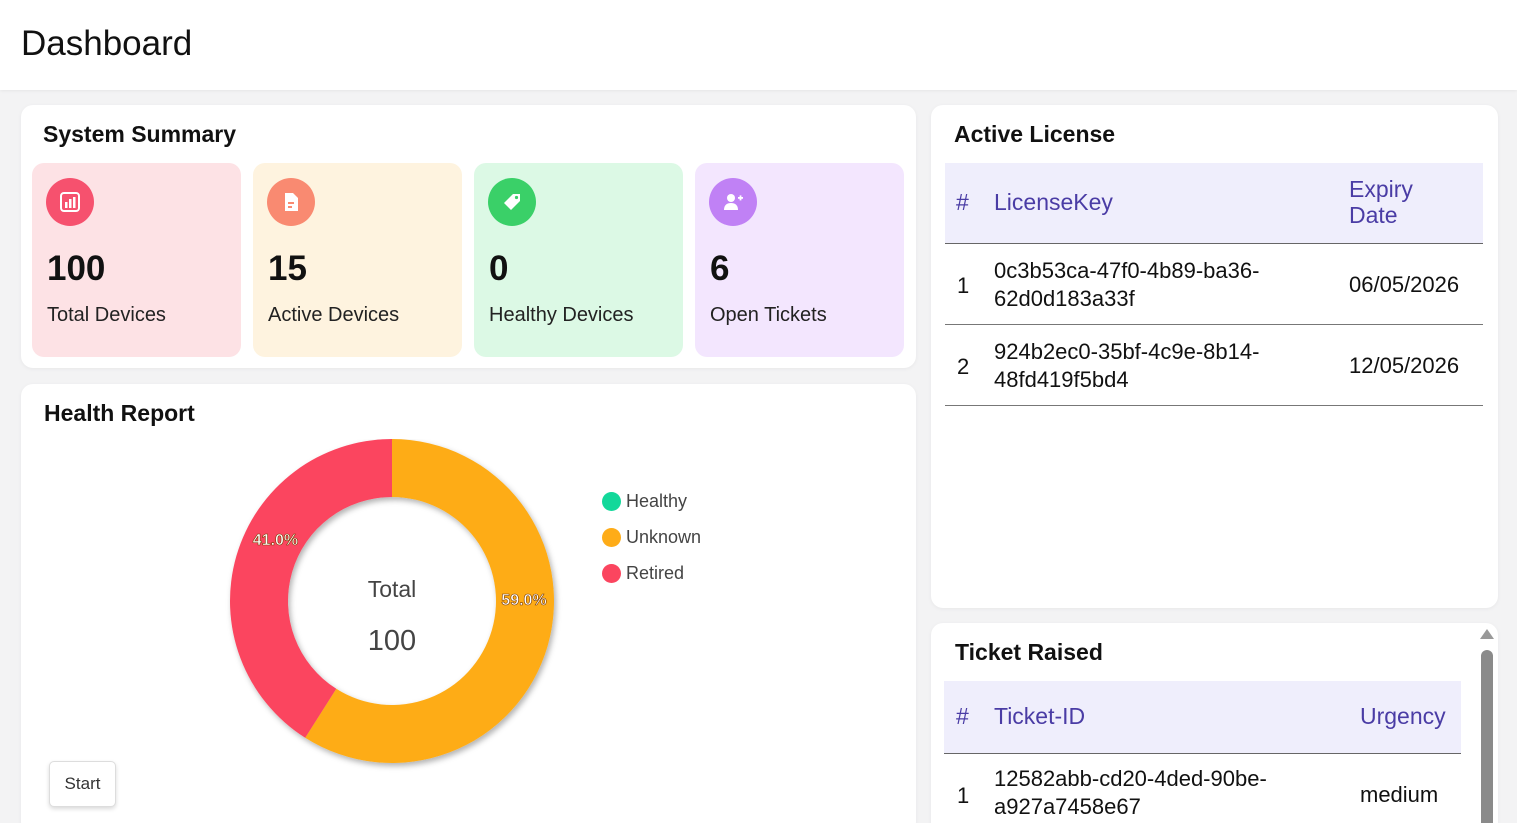  I want to click on active-devices-value: 15, so click(287, 268).